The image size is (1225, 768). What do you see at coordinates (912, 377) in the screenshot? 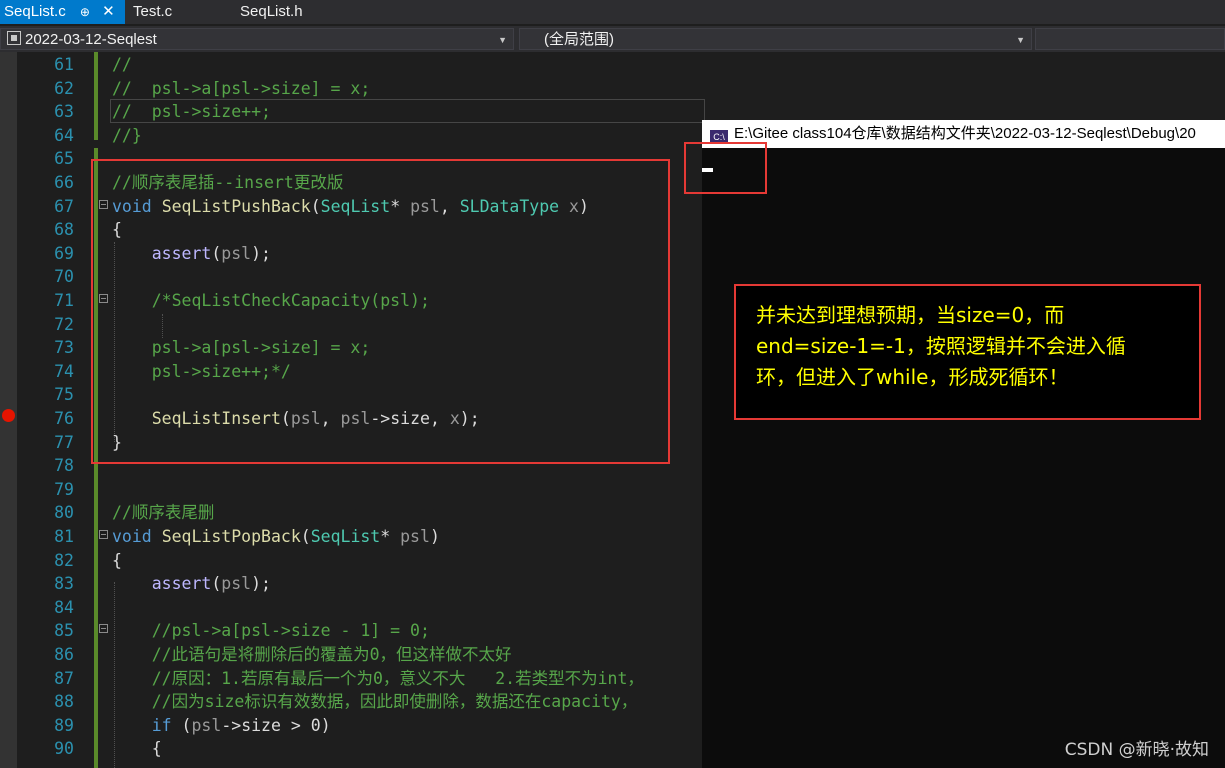
I see `note-line: 环，但进入了while，形成死循环！` at bounding box center [912, 377].